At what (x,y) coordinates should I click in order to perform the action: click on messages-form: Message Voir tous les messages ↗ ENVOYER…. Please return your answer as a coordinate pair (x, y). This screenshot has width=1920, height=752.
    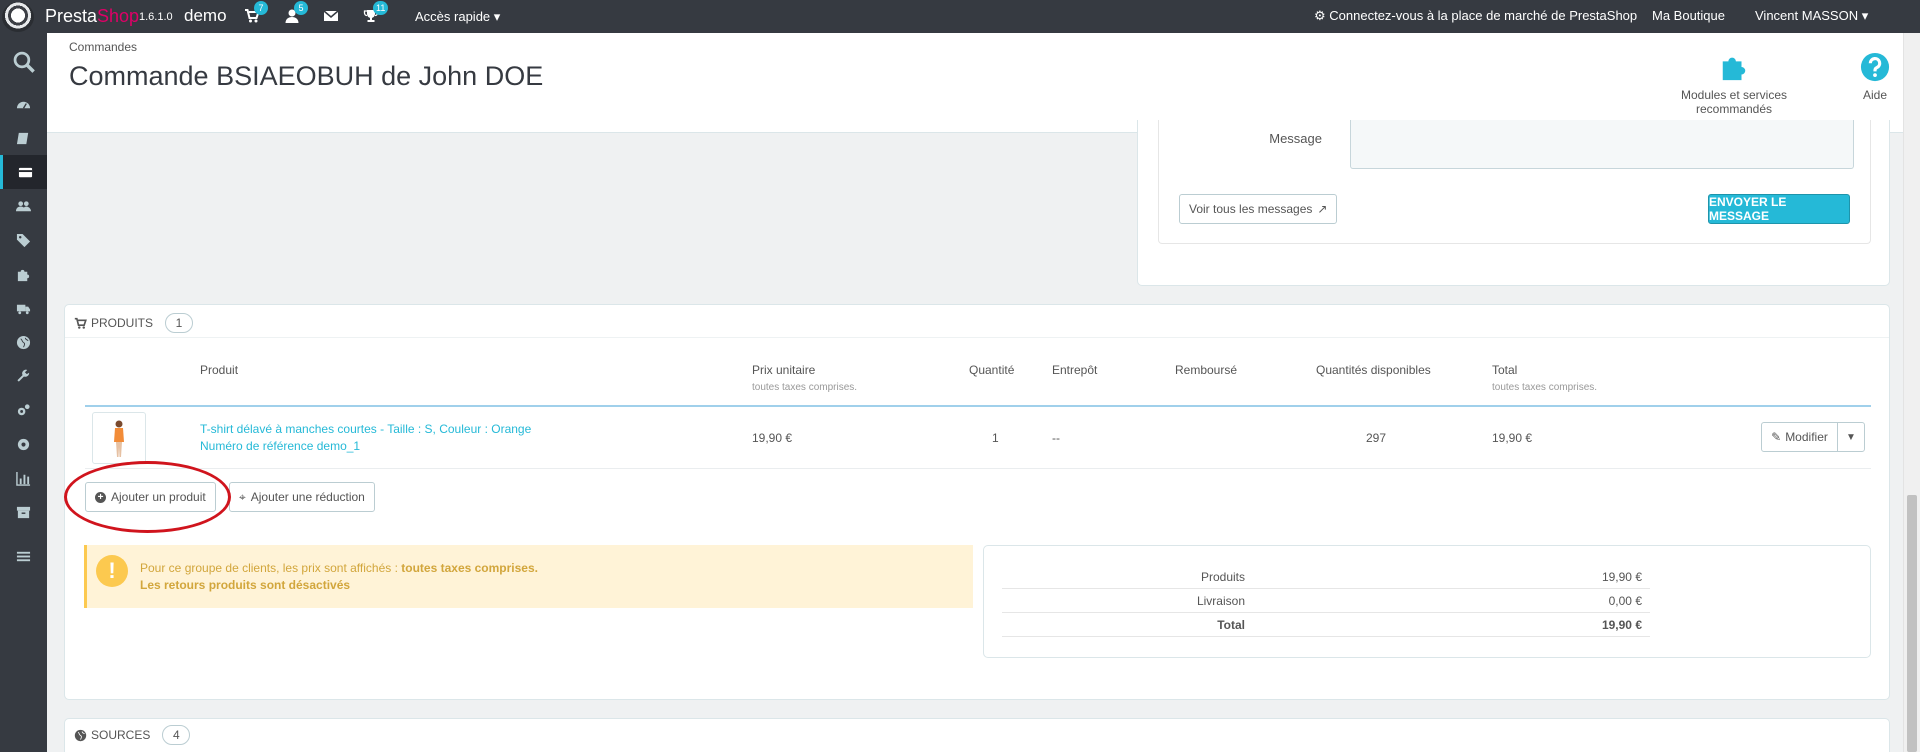
    Looking at the image, I should click on (1514, 182).